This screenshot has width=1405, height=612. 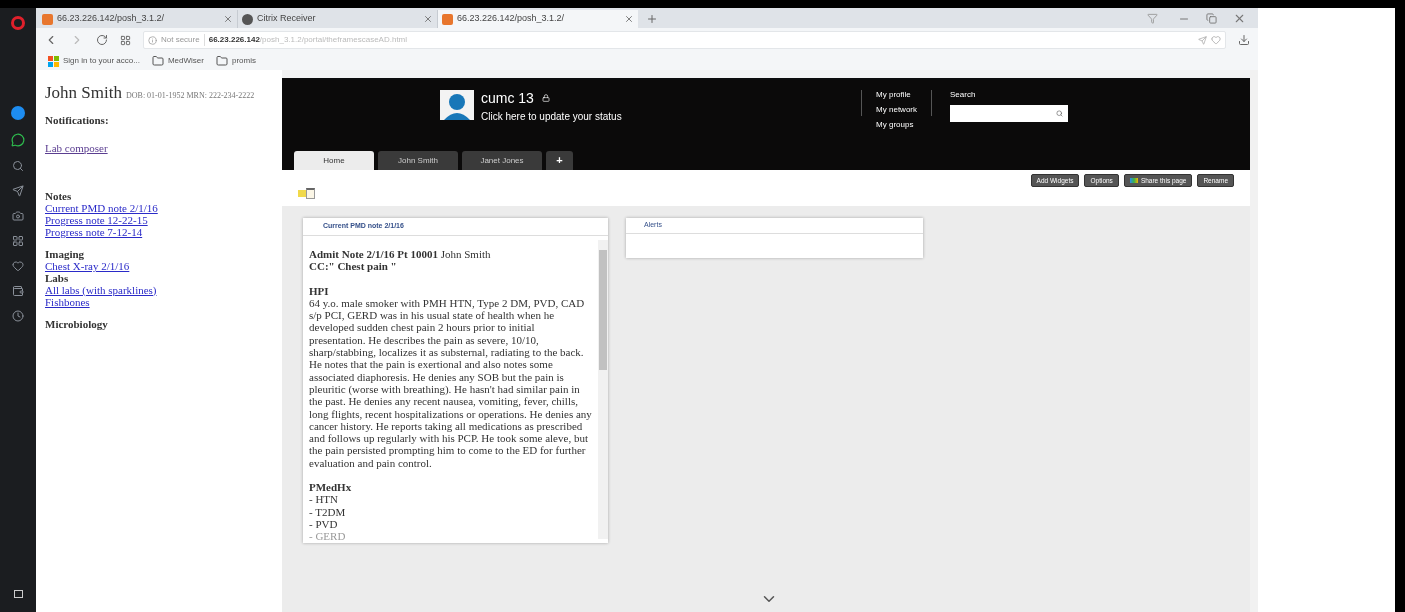 What do you see at coordinates (502, 160) in the screenshot?
I see `portal-tab: Janet Jones` at bounding box center [502, 160].